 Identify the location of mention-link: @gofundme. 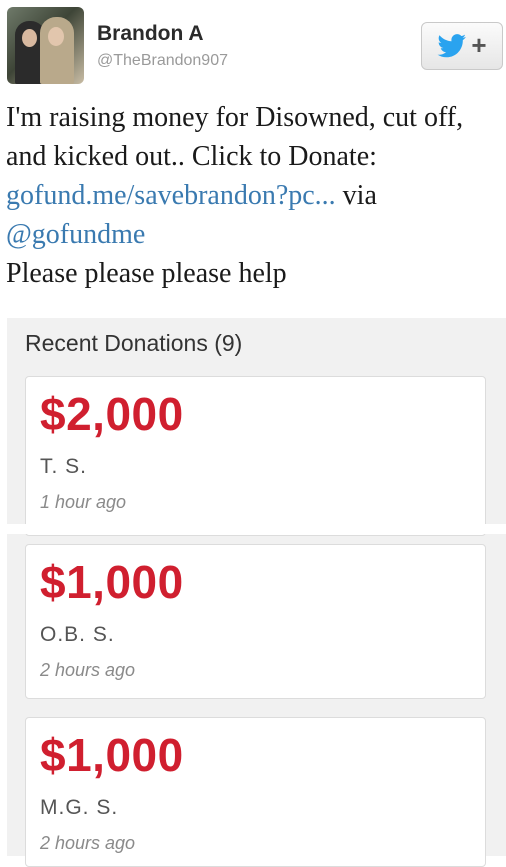
(75, 234).